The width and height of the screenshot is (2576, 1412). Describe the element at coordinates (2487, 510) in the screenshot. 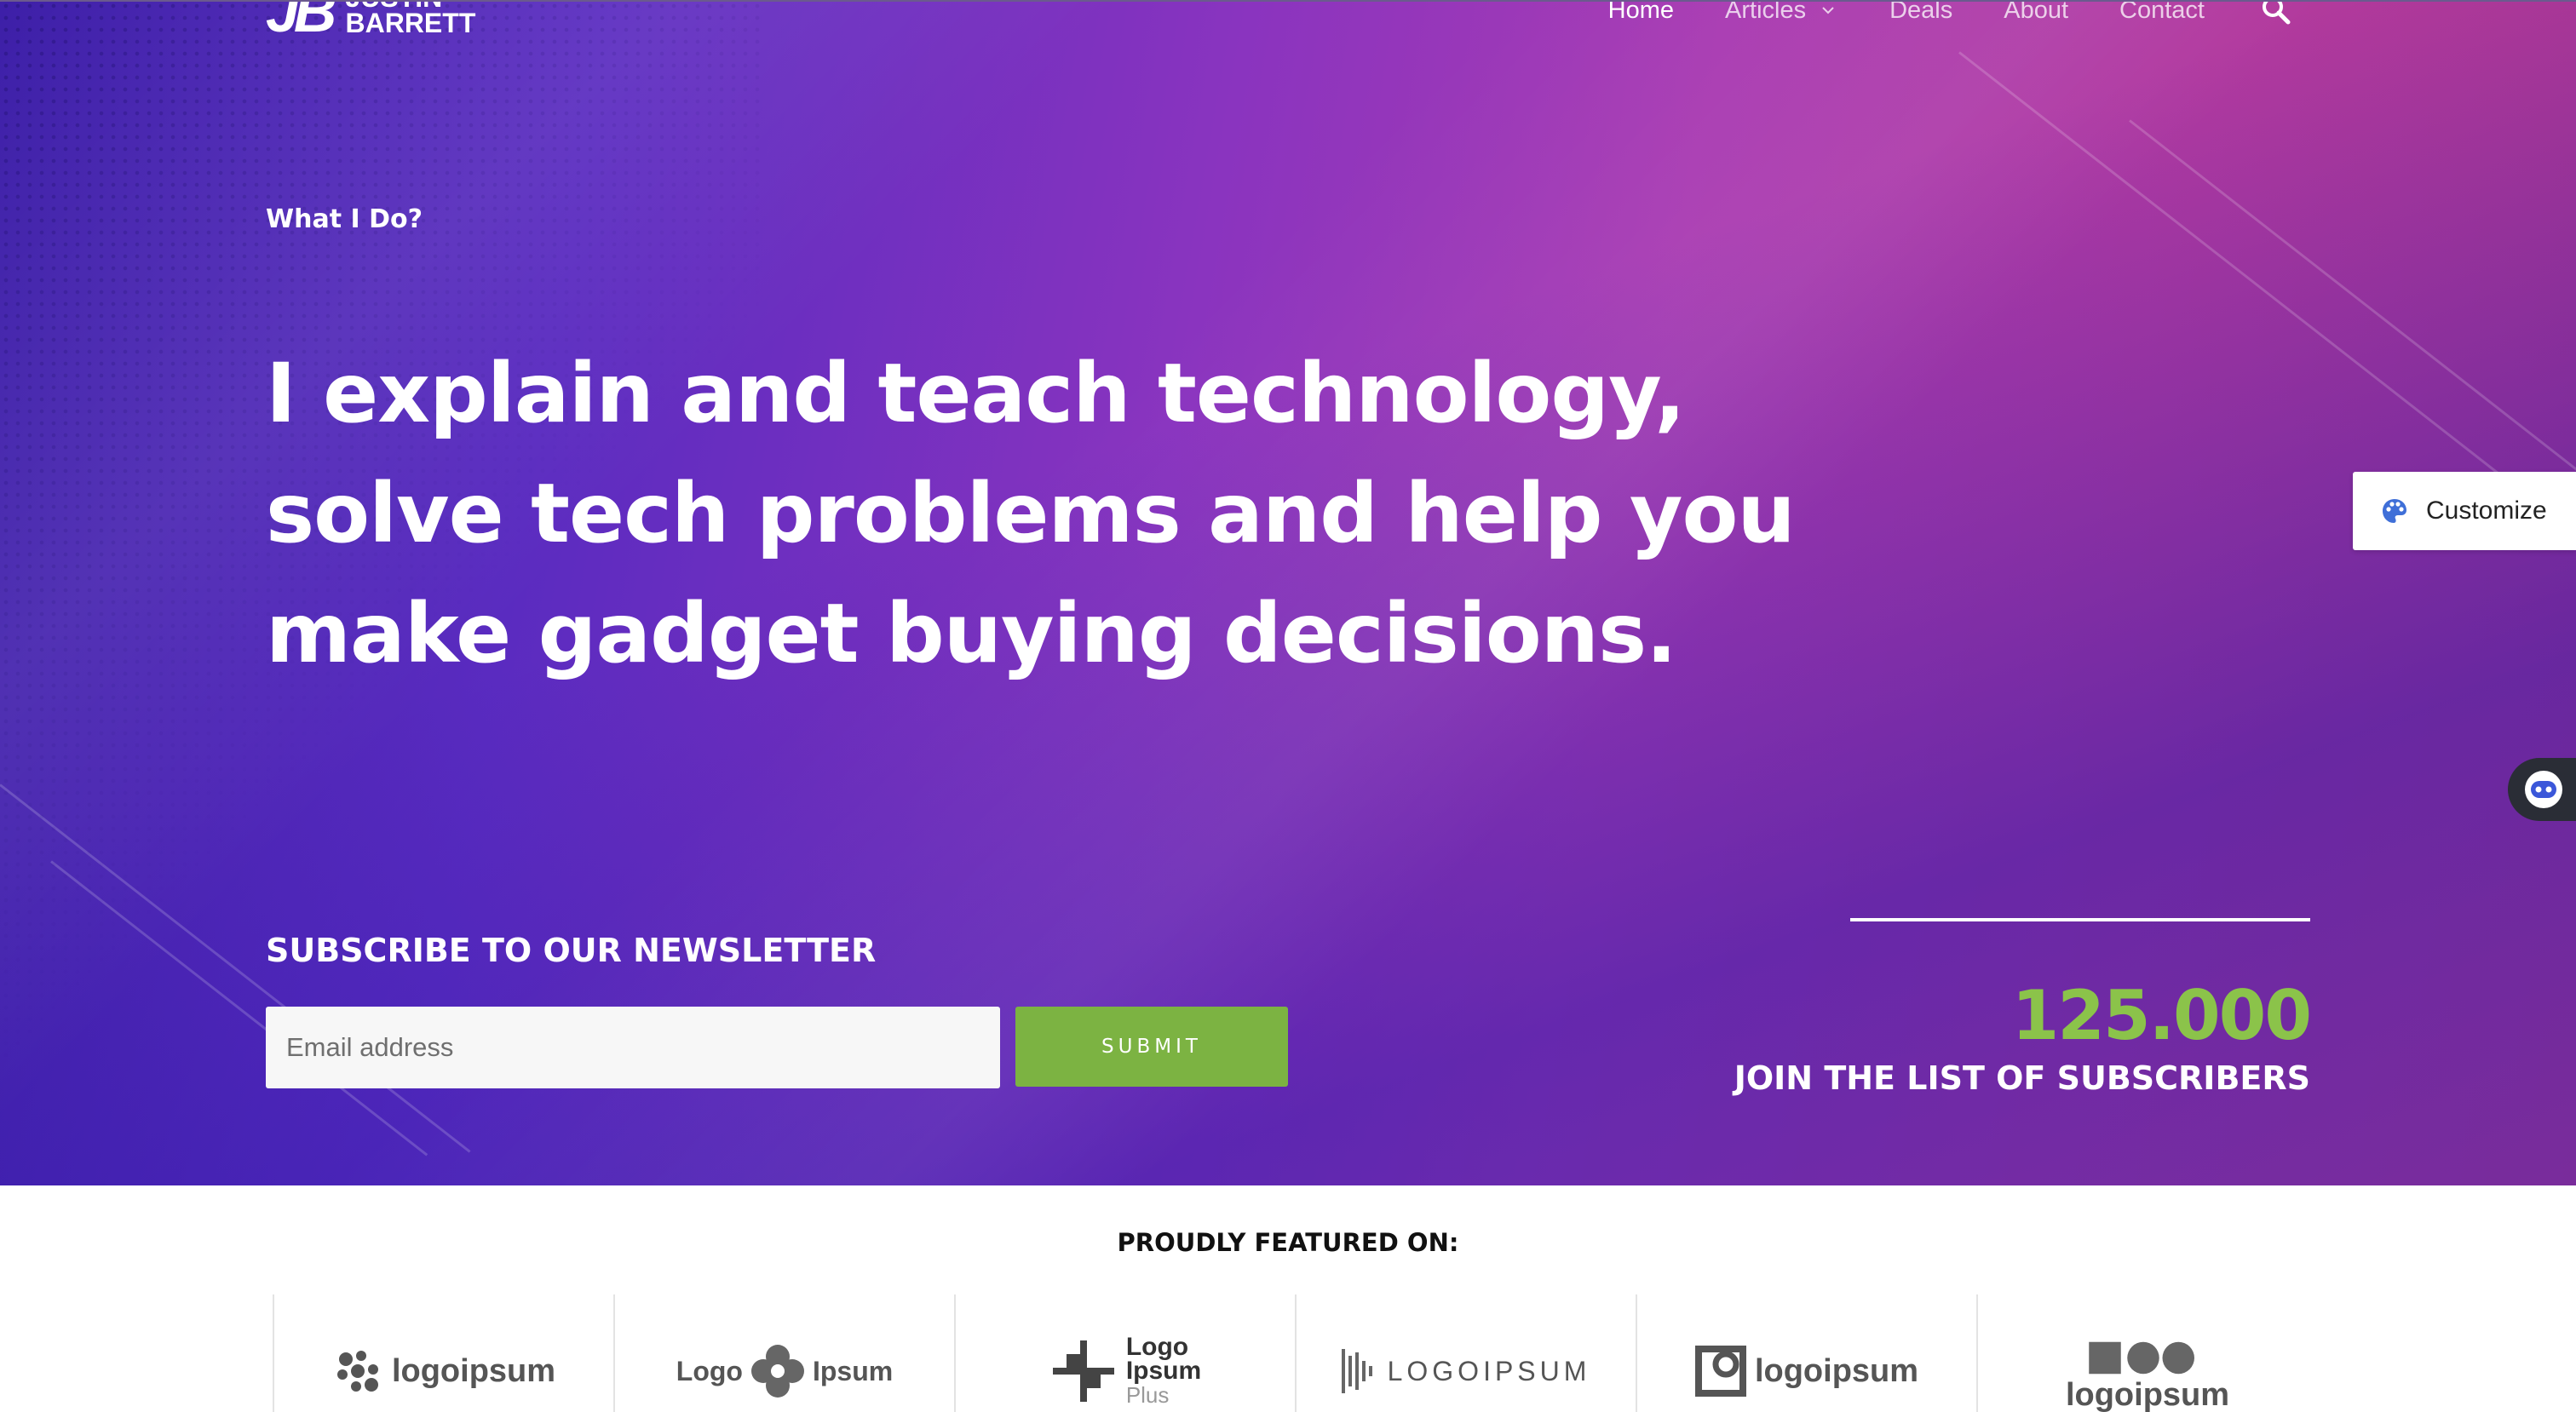

I see `customize-label: Customize` at that location.